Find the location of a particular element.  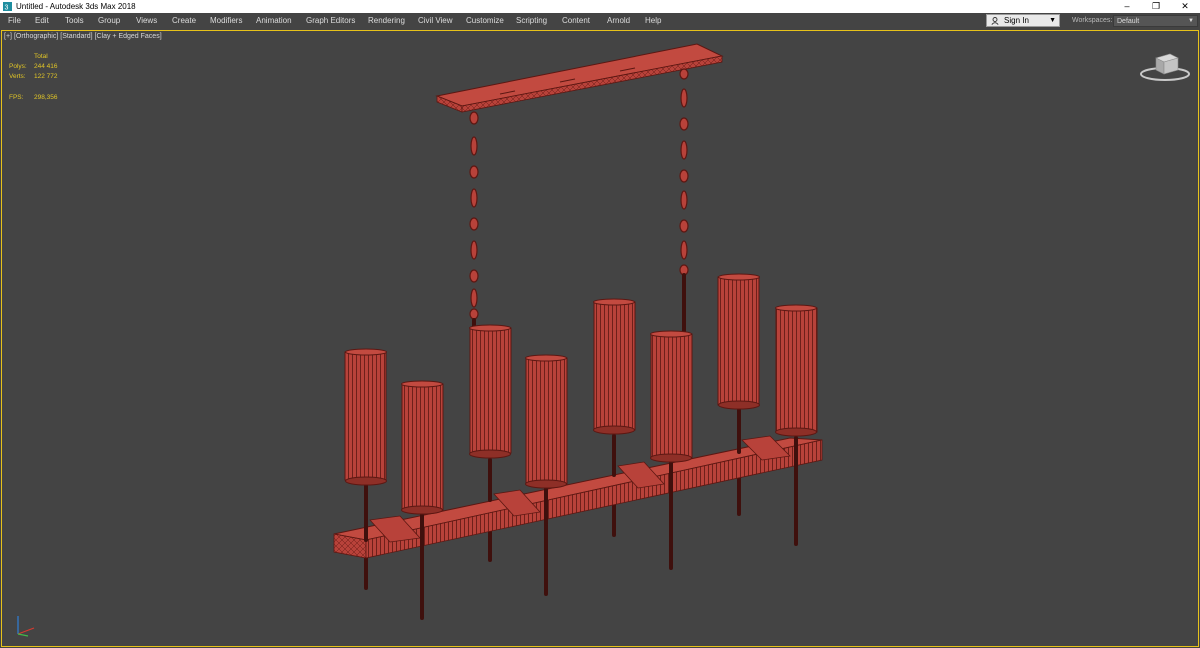

axis-tripod-icon is located at coordinates (26, 626).